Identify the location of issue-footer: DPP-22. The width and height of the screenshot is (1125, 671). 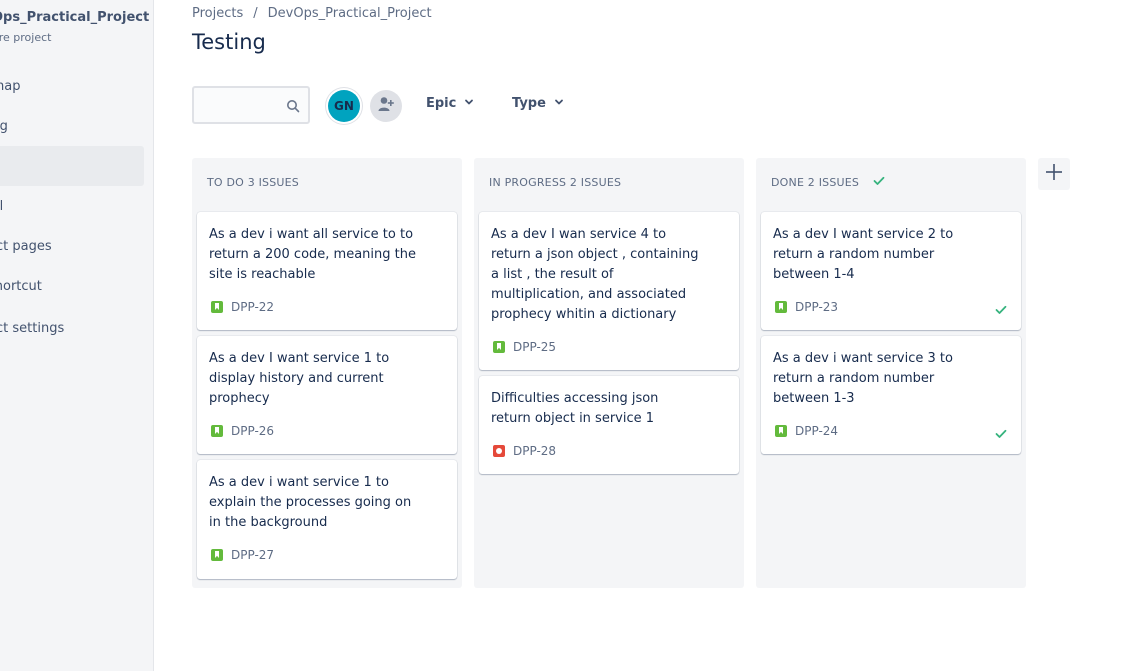
(242, 307).